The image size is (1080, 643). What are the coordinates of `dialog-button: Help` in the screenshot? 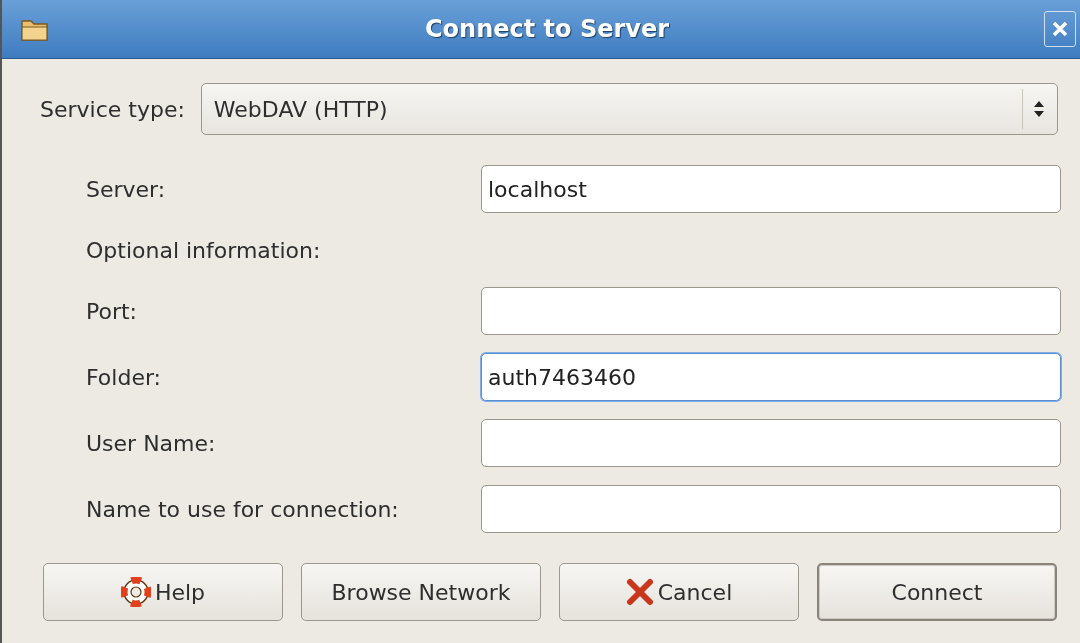 It's located at (163, 592).